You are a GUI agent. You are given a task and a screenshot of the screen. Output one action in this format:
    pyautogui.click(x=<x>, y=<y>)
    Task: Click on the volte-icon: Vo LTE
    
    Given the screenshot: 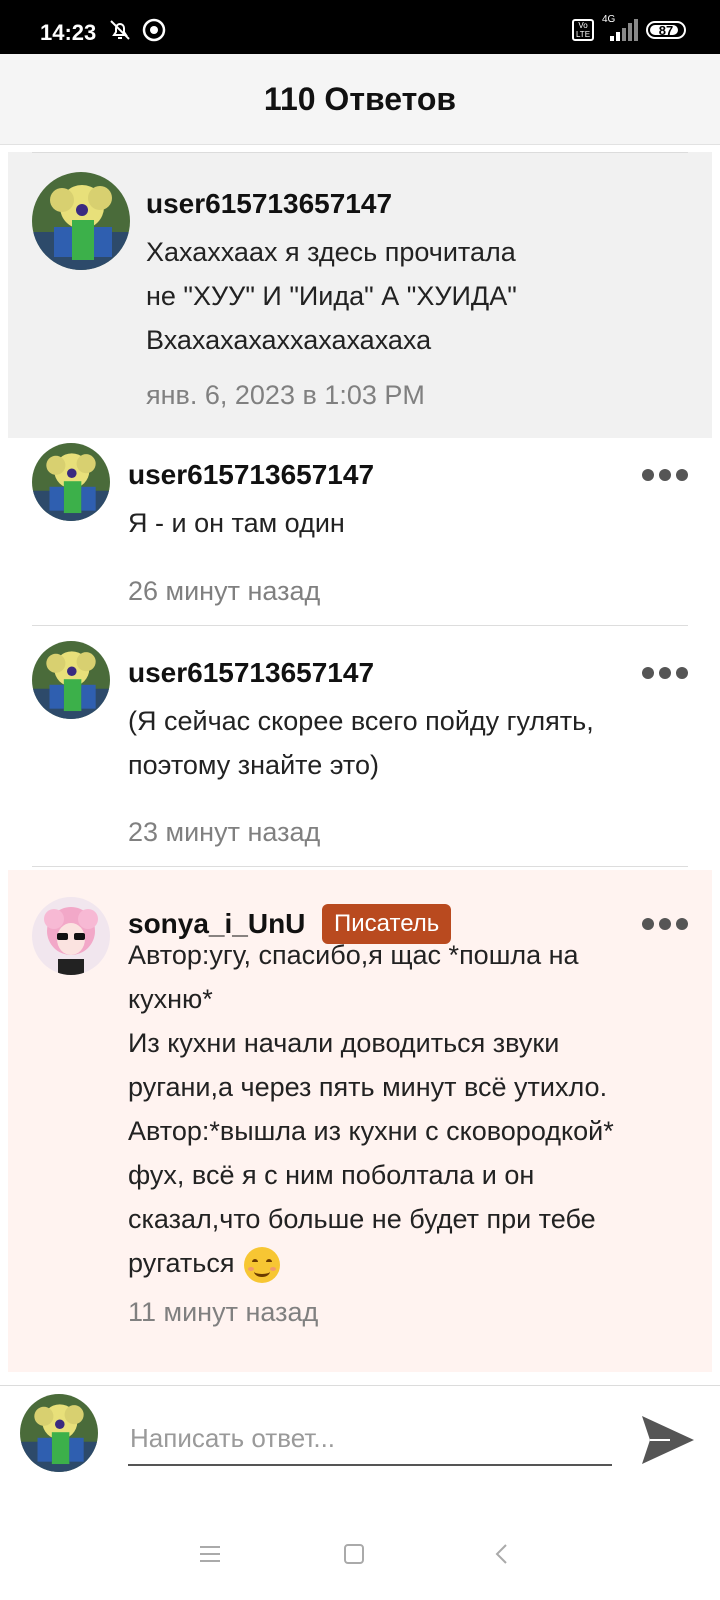 What is the action you would take?
    pyautogui.click(x=583, y=30)
    